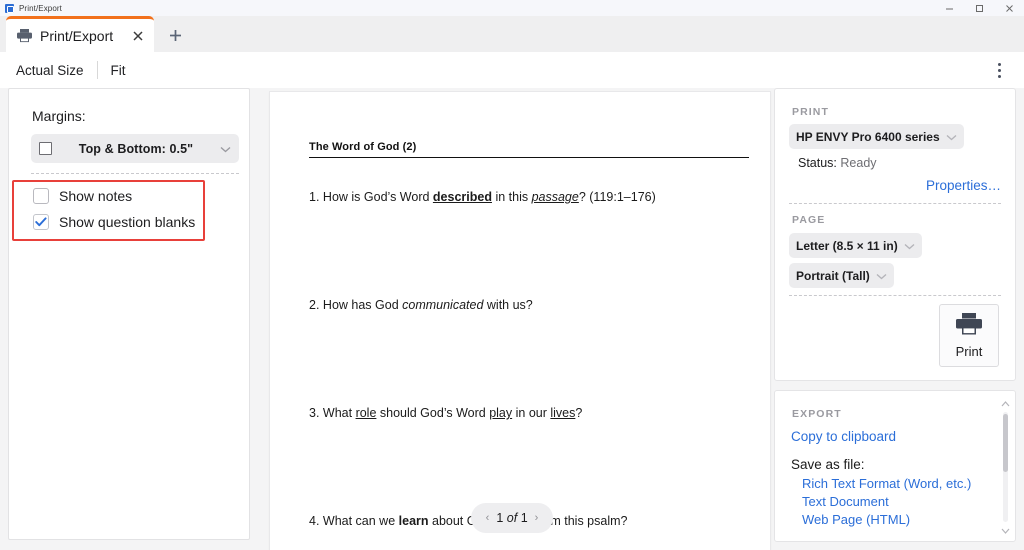  What do you see at coordinates (122, 148) in the screenshot?
I see `margins-dropdown-label: Top & Bottom:` at bounding box center [122, 148].